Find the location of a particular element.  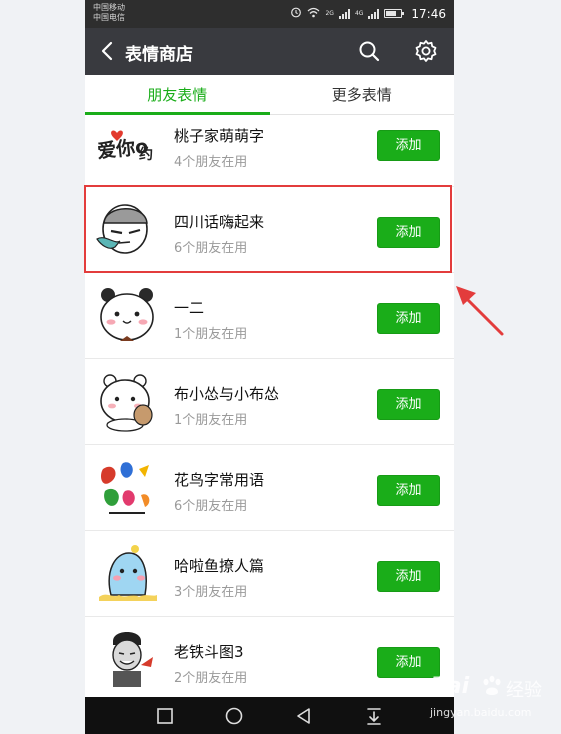

tab-bar: 朋友表情 更多表情 is located at coordinates (269, 95).